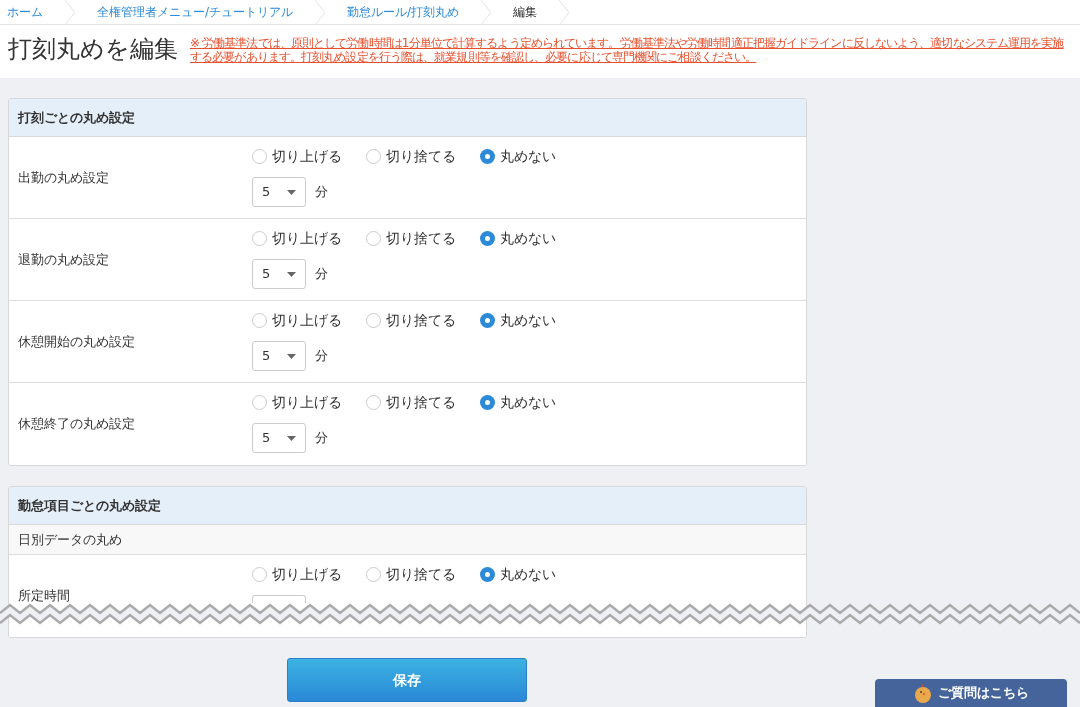 This screenshot has height=707, width=1080. I want to click on help-button: ご質問はこちら, so click(971, 693).